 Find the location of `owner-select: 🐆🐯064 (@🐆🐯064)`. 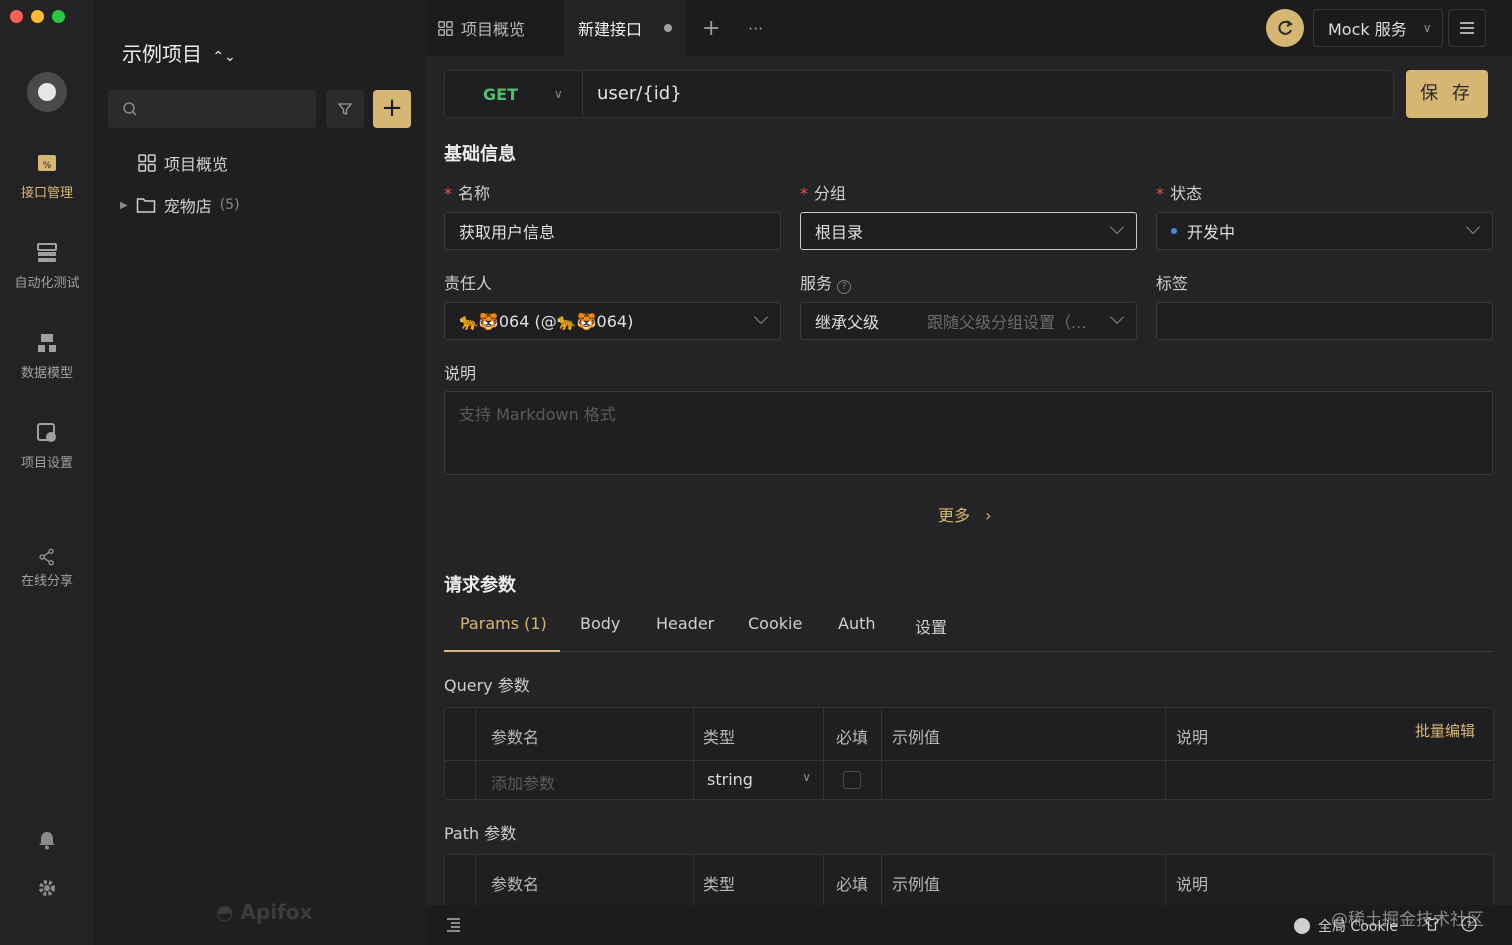

owner-select: 🐆🐯064 (@🐆🐯064) is located at coordinates (612, 321).